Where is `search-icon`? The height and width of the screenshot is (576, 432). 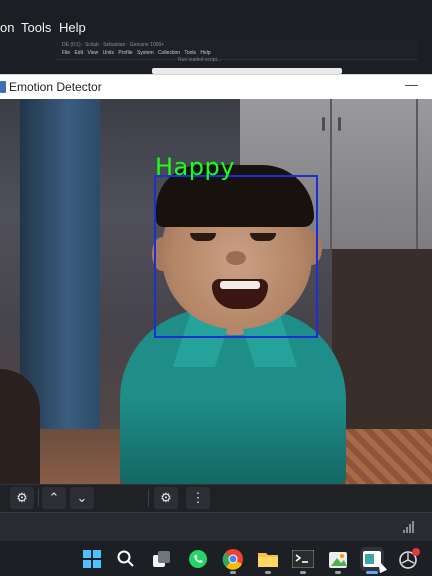
search-icon is located at coordinates (126, 559).